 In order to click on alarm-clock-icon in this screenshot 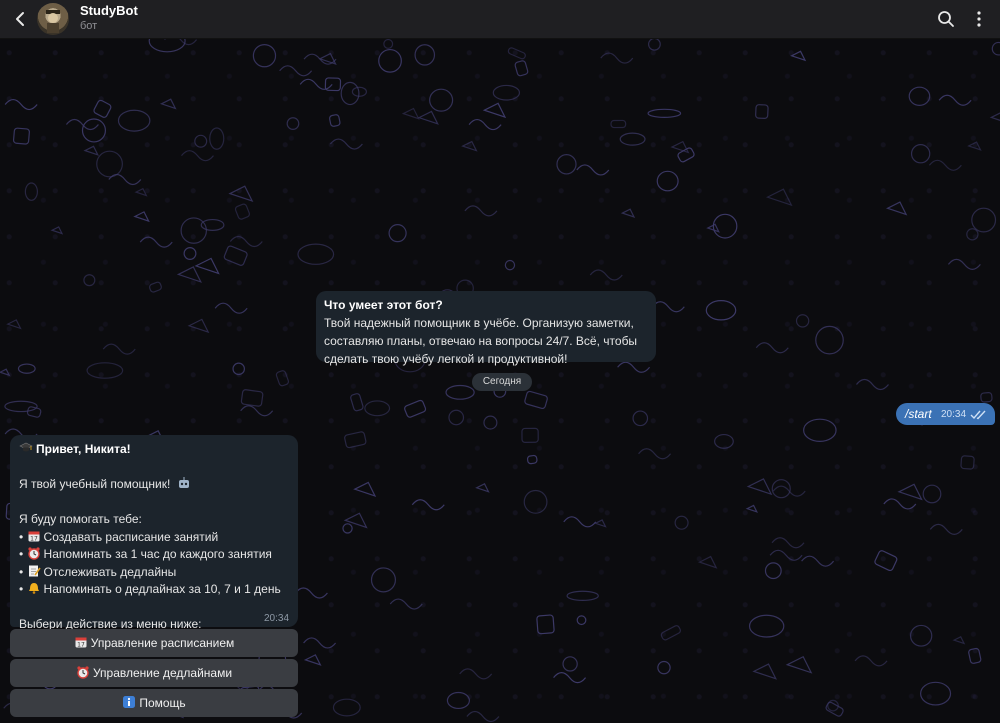, I will do `click(83, 672)`.